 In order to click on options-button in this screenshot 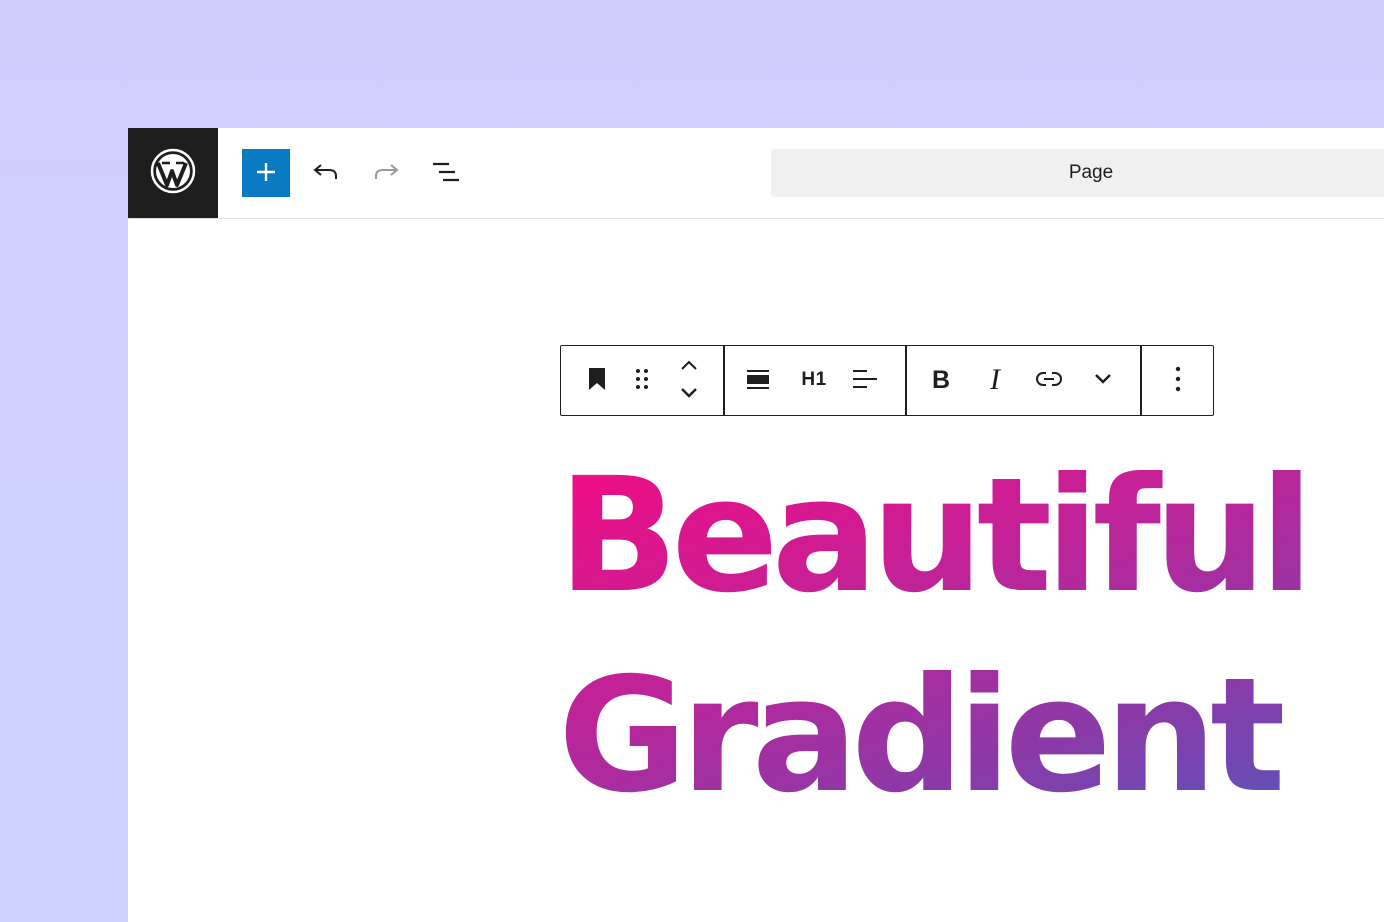, I will do `click(1178, 380)`.